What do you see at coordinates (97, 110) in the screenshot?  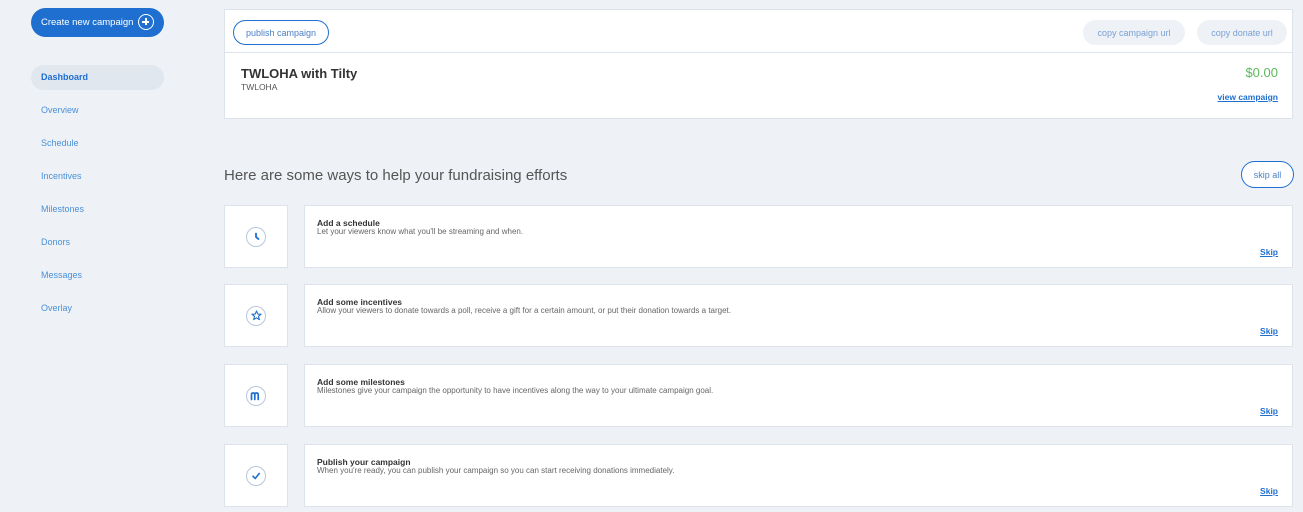 I see `sidebar-item-overview: Overview` at bounding box center [97, 110].